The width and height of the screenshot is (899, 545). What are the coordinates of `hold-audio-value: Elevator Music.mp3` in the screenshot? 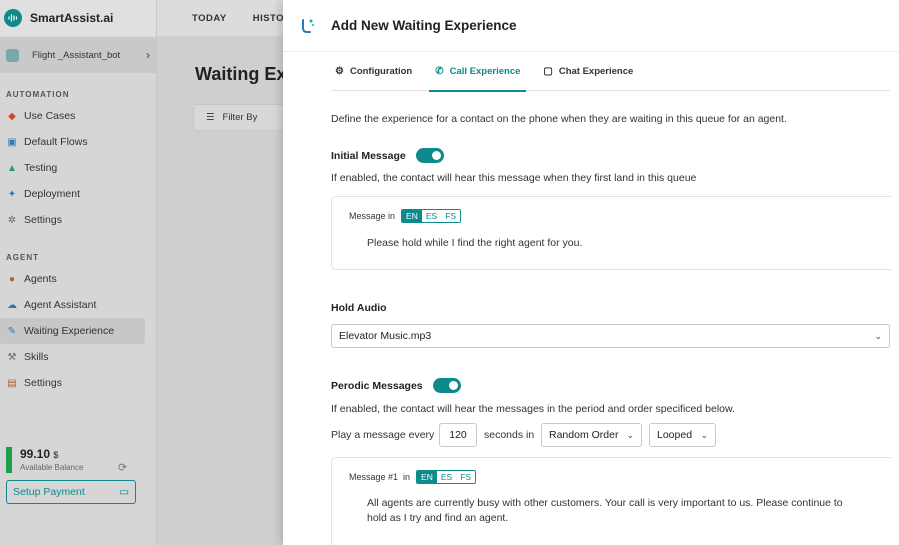 It's located at (385, 336).